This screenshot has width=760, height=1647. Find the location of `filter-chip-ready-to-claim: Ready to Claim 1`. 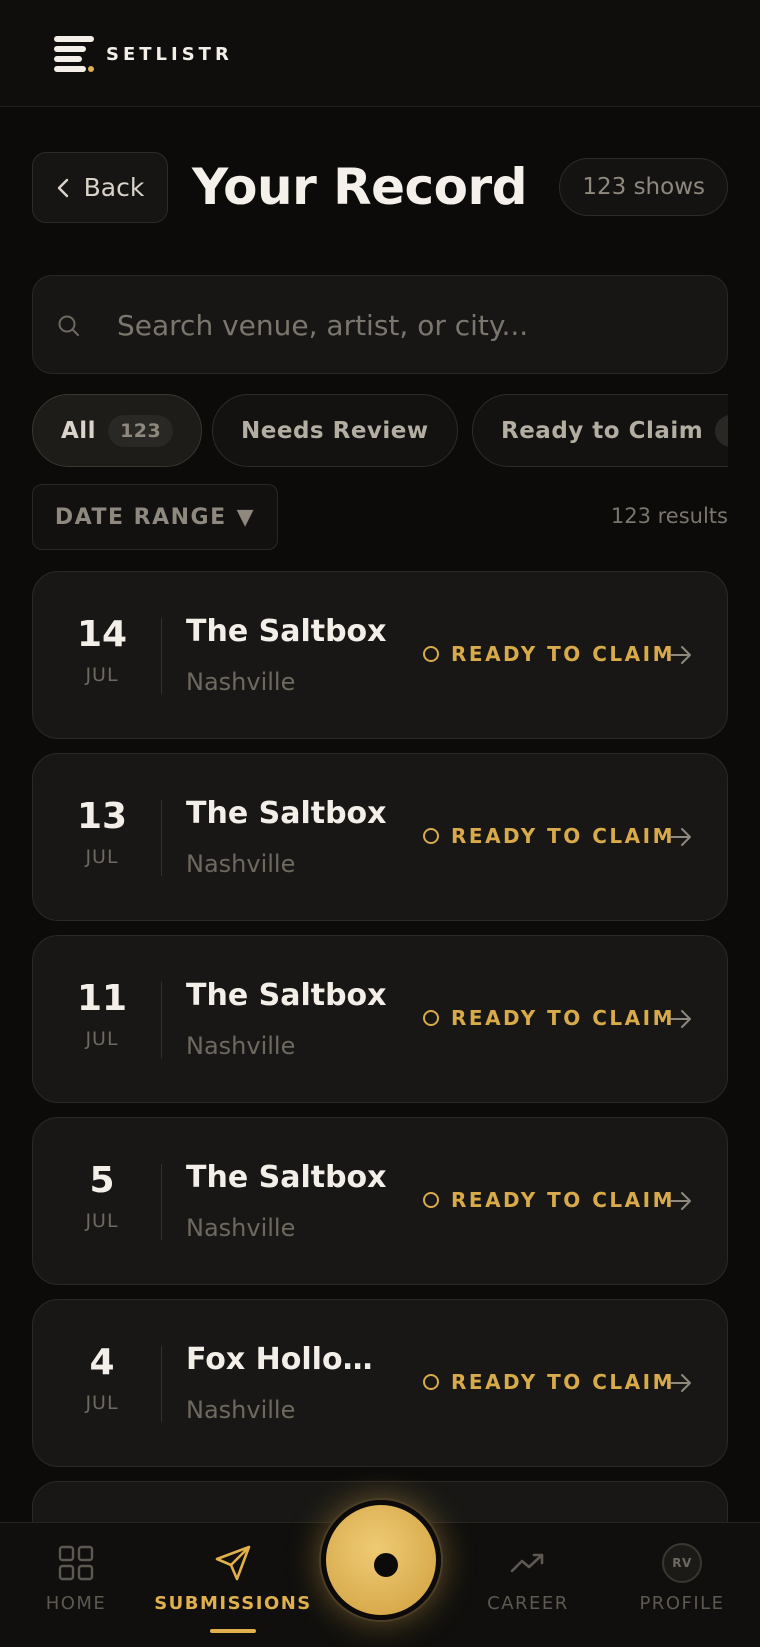

filter-chip-ready-to-claim: Ready to Claim 1 is located at coordinates (600, 430).